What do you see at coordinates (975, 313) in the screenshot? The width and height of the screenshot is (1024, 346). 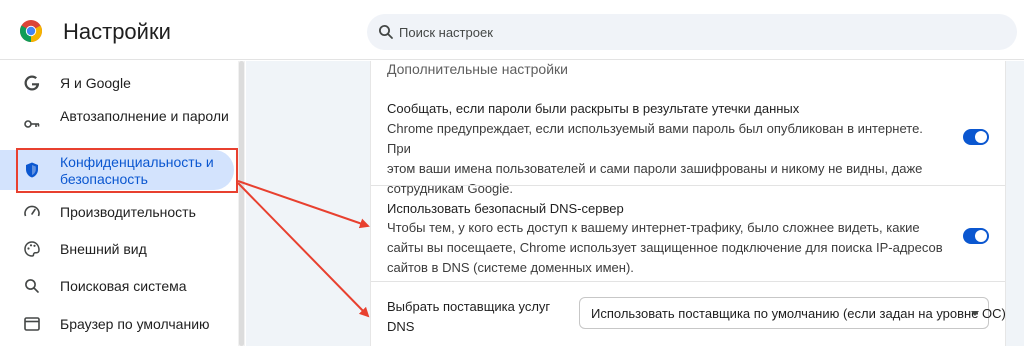 I see `chevron-down-icon` at bounding box center [975, 313].